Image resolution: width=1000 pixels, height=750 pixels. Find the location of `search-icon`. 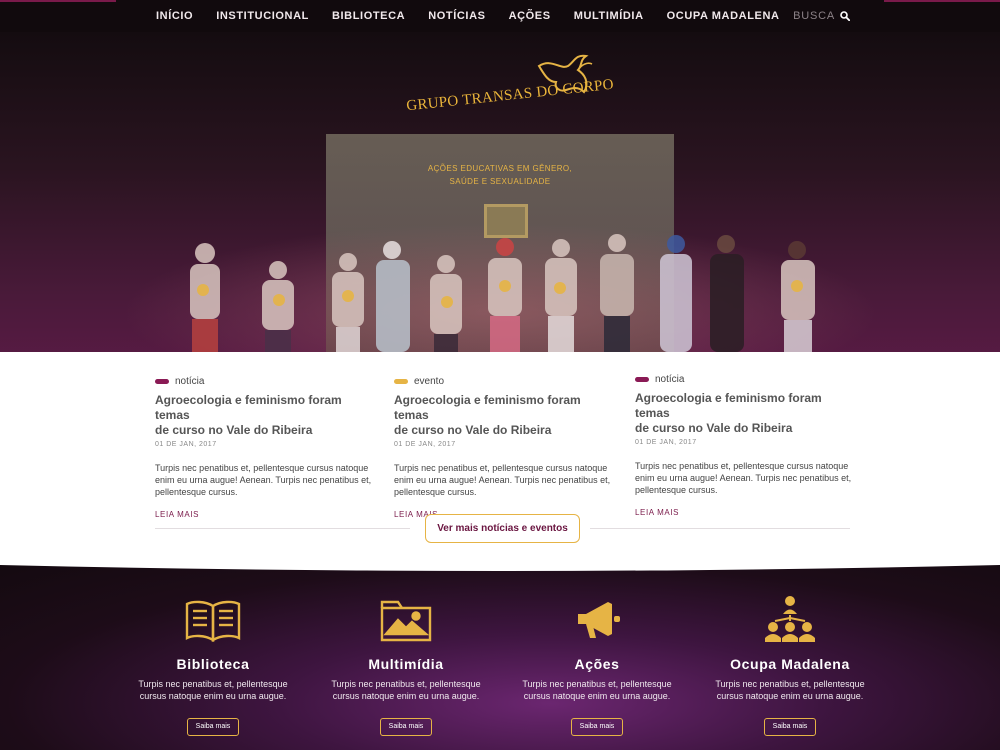

search-icon is located at coordinates (845, 16).